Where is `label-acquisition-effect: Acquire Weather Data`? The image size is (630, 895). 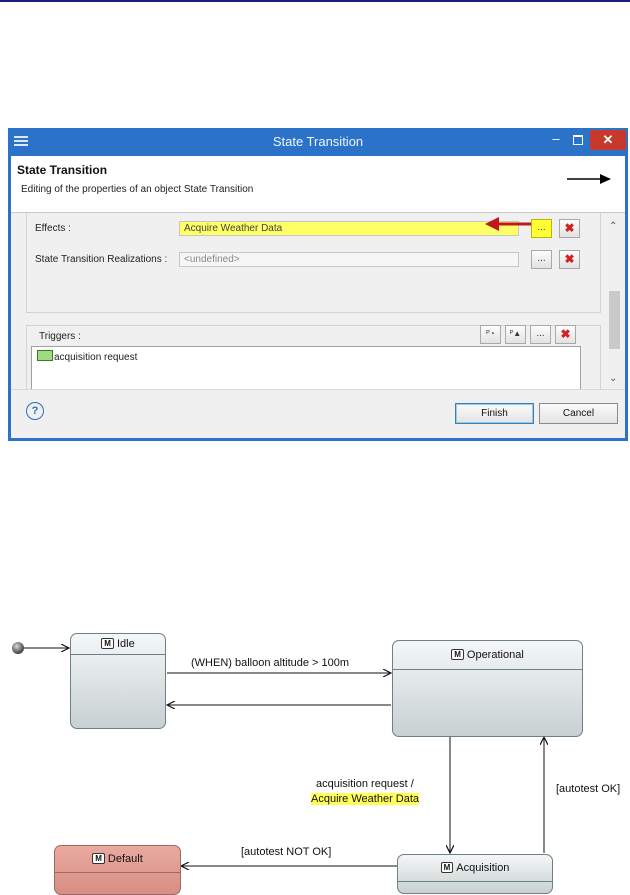 label-acquisition-effect: Acquire Weather Data is located at coordinates (365, 799).